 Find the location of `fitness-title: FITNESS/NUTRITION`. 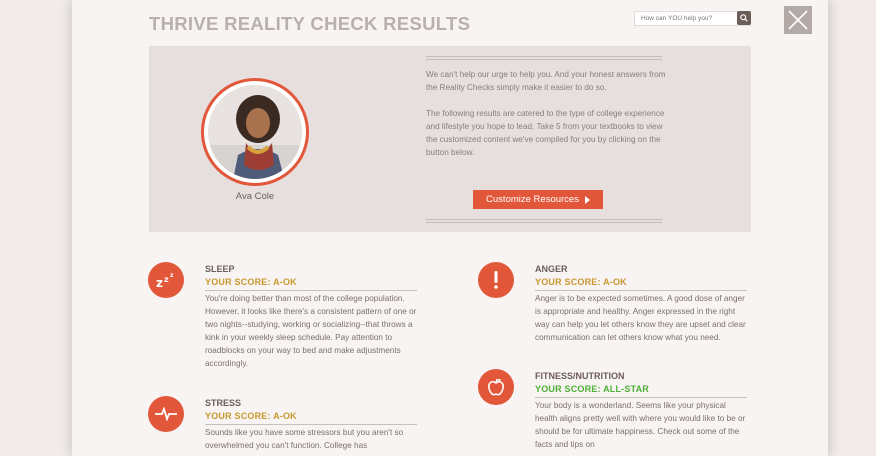

fitness-title: FITNESS/NUTRITION is located at coordinates (580, 376).